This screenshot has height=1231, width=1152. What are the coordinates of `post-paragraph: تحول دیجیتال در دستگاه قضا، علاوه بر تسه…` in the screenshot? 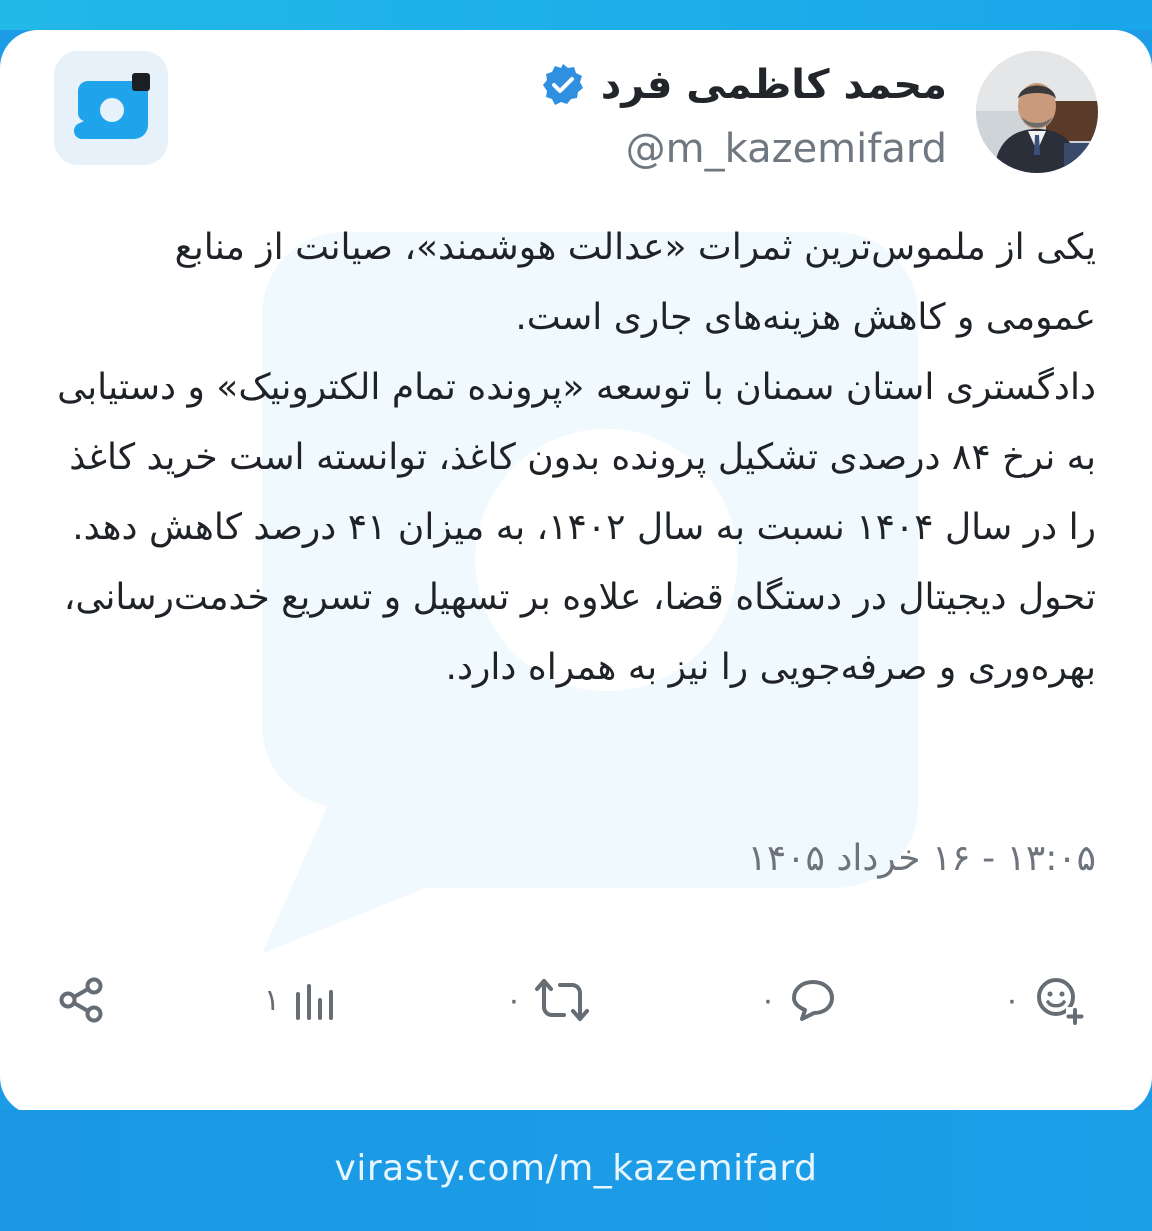 It's located at (579, 632).